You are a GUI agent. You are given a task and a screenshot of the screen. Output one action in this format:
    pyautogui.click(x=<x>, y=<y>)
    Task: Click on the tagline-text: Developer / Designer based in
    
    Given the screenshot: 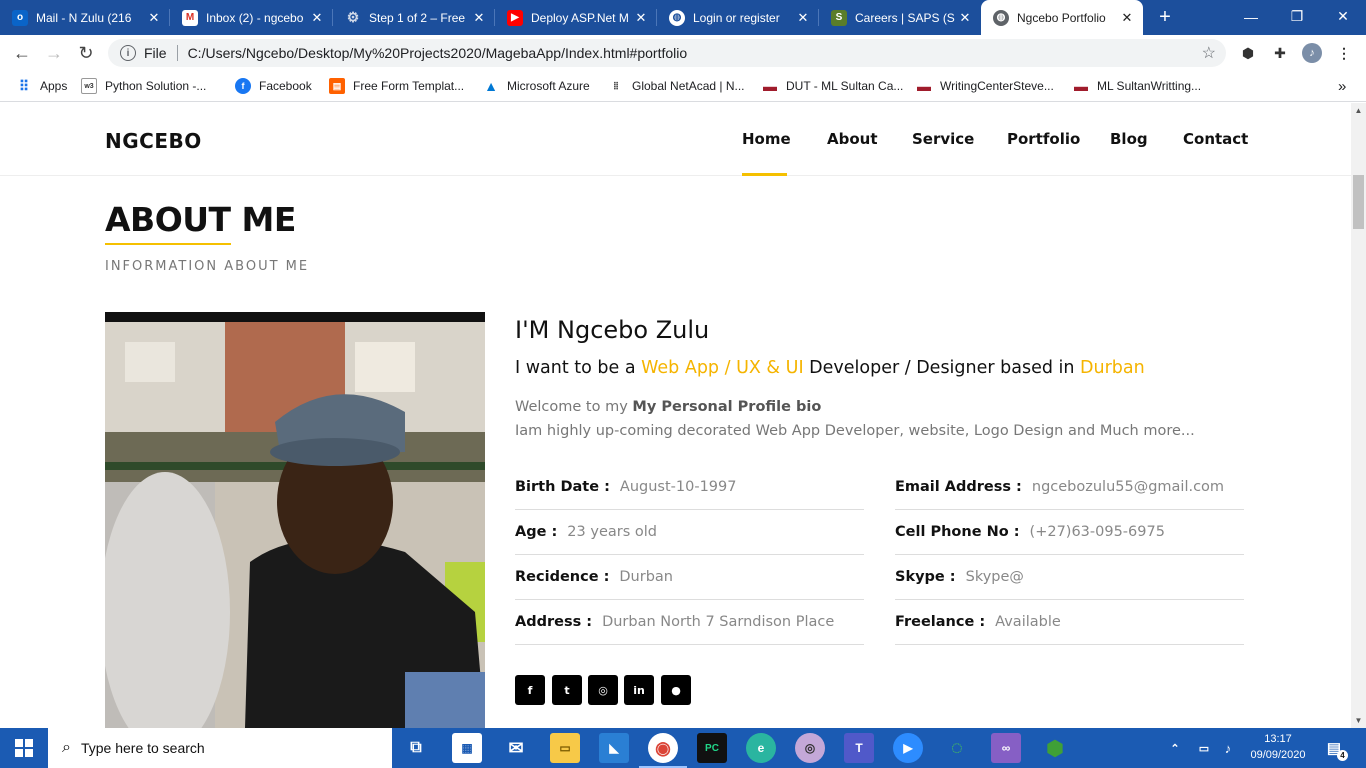 What is the action you would take?
    pyautogui.click(x=942, y=368)
    